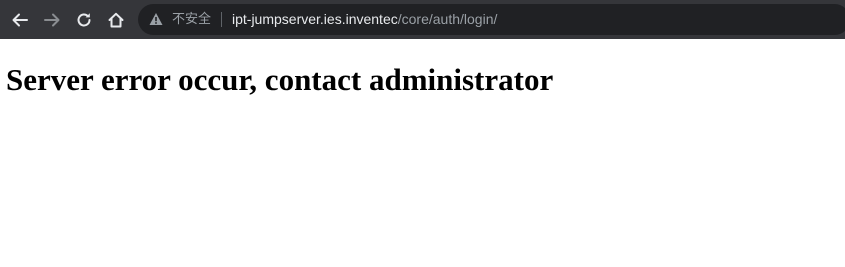 The image size is (845, 267). What do you see at coordinates (191, 19) in the screenshot?
I see `security-status-label: 不安全` at bounding box center [191, 19].